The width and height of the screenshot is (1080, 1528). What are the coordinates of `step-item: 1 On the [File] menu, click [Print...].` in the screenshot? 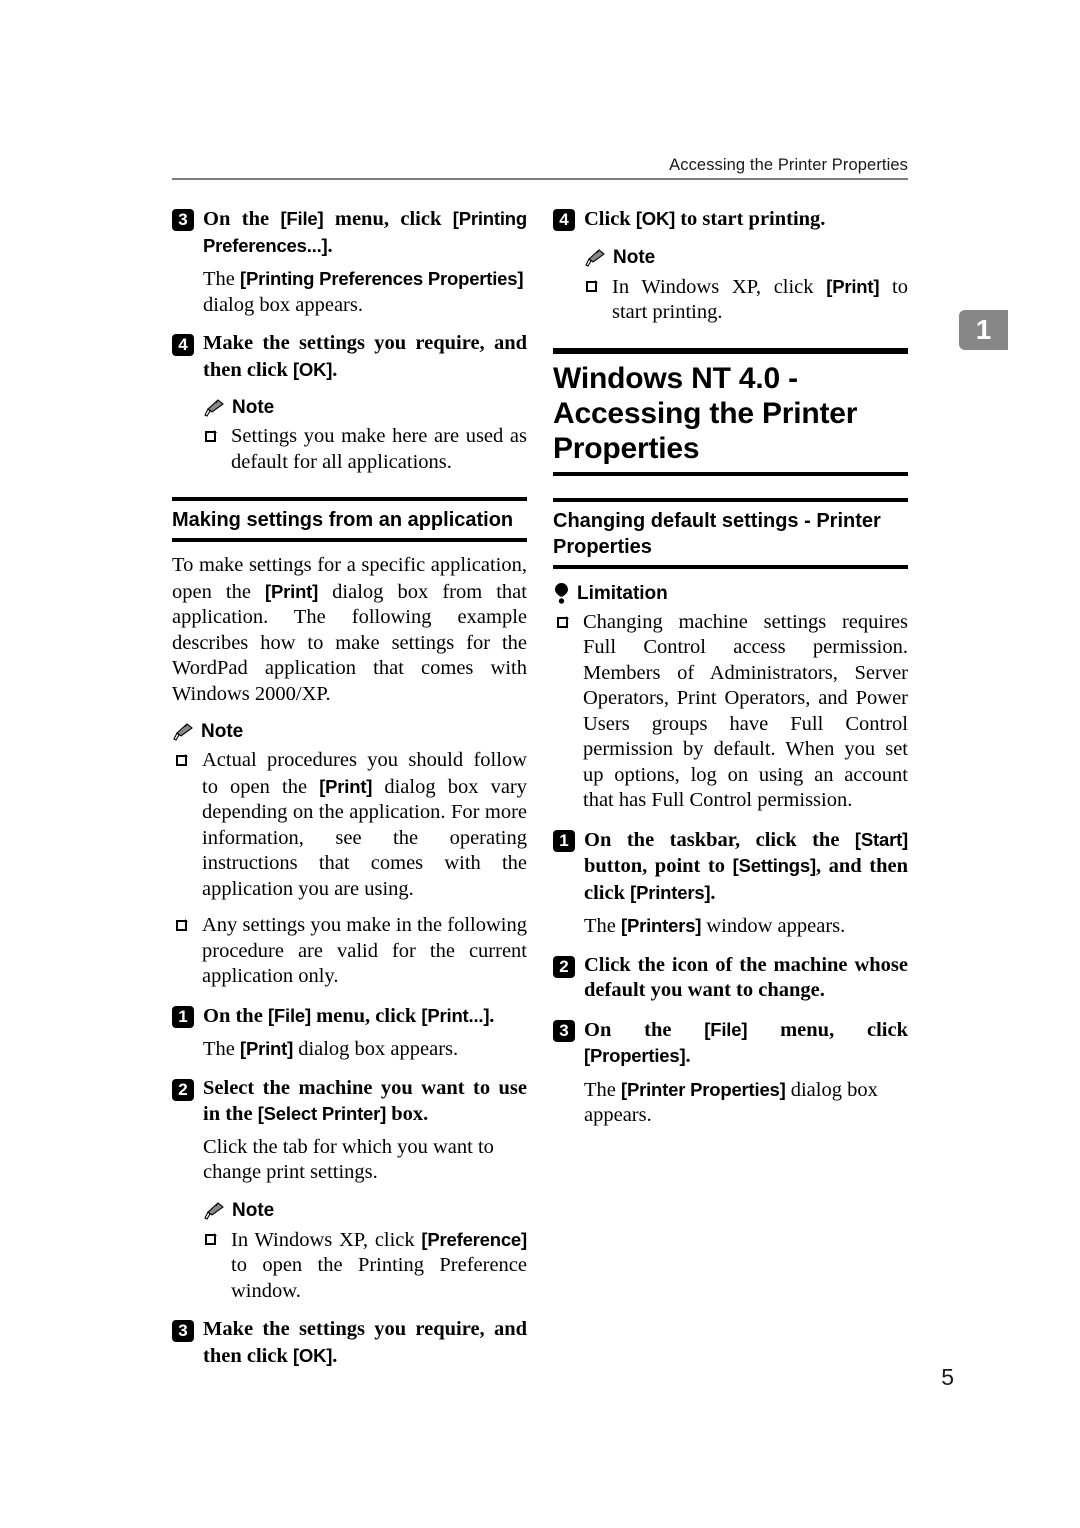 It's located at (349, 1016).